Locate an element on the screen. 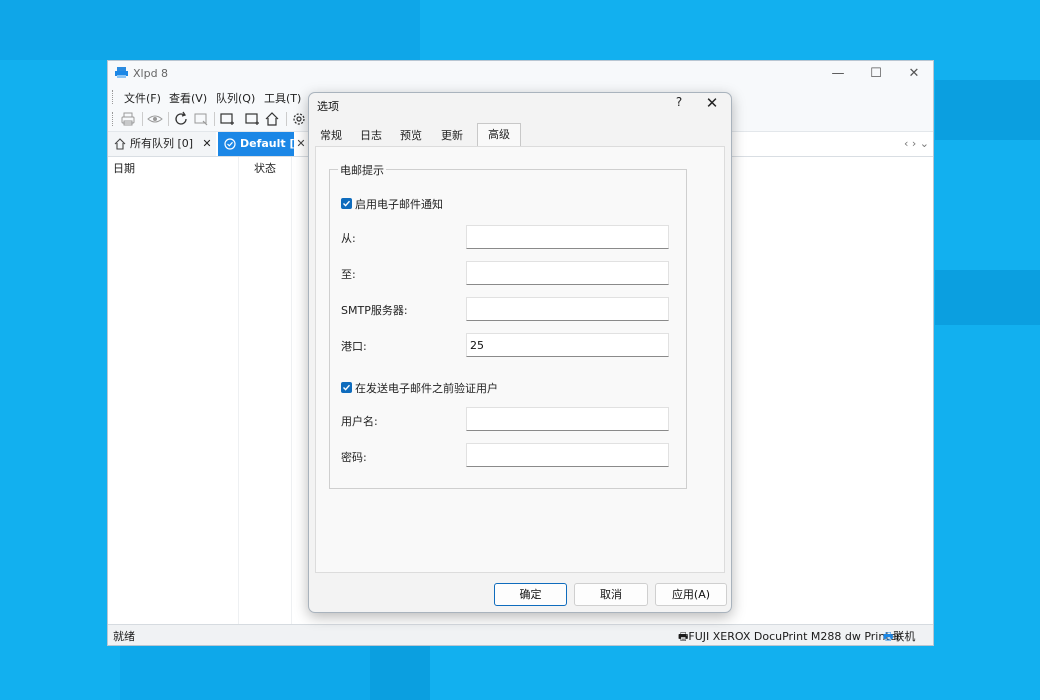 This screenshot has width=1040, height=700. add-queue-icon is located at coordinates (252, 119).